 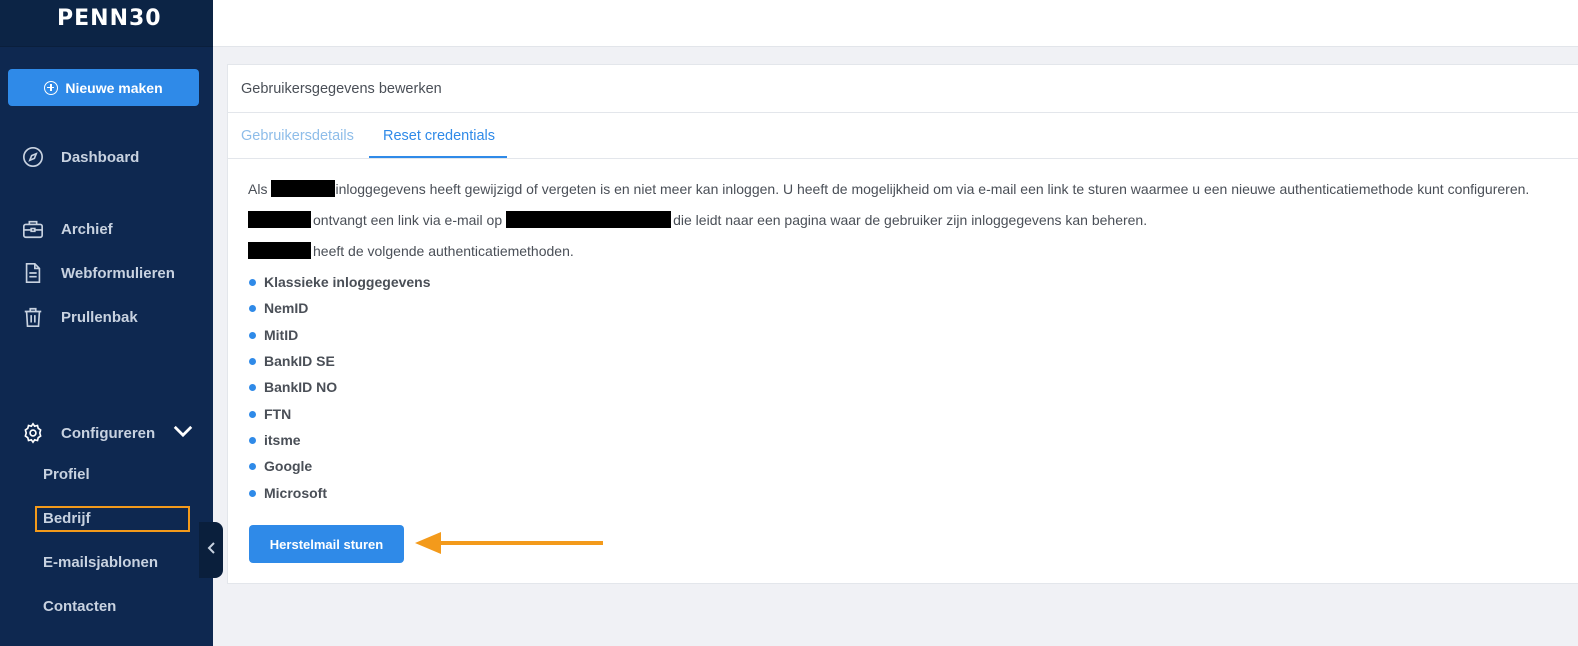 What do you see at coordinates (33, 157) in the screenshot?
I see `compass-icon` at bounding box center [33, 157].